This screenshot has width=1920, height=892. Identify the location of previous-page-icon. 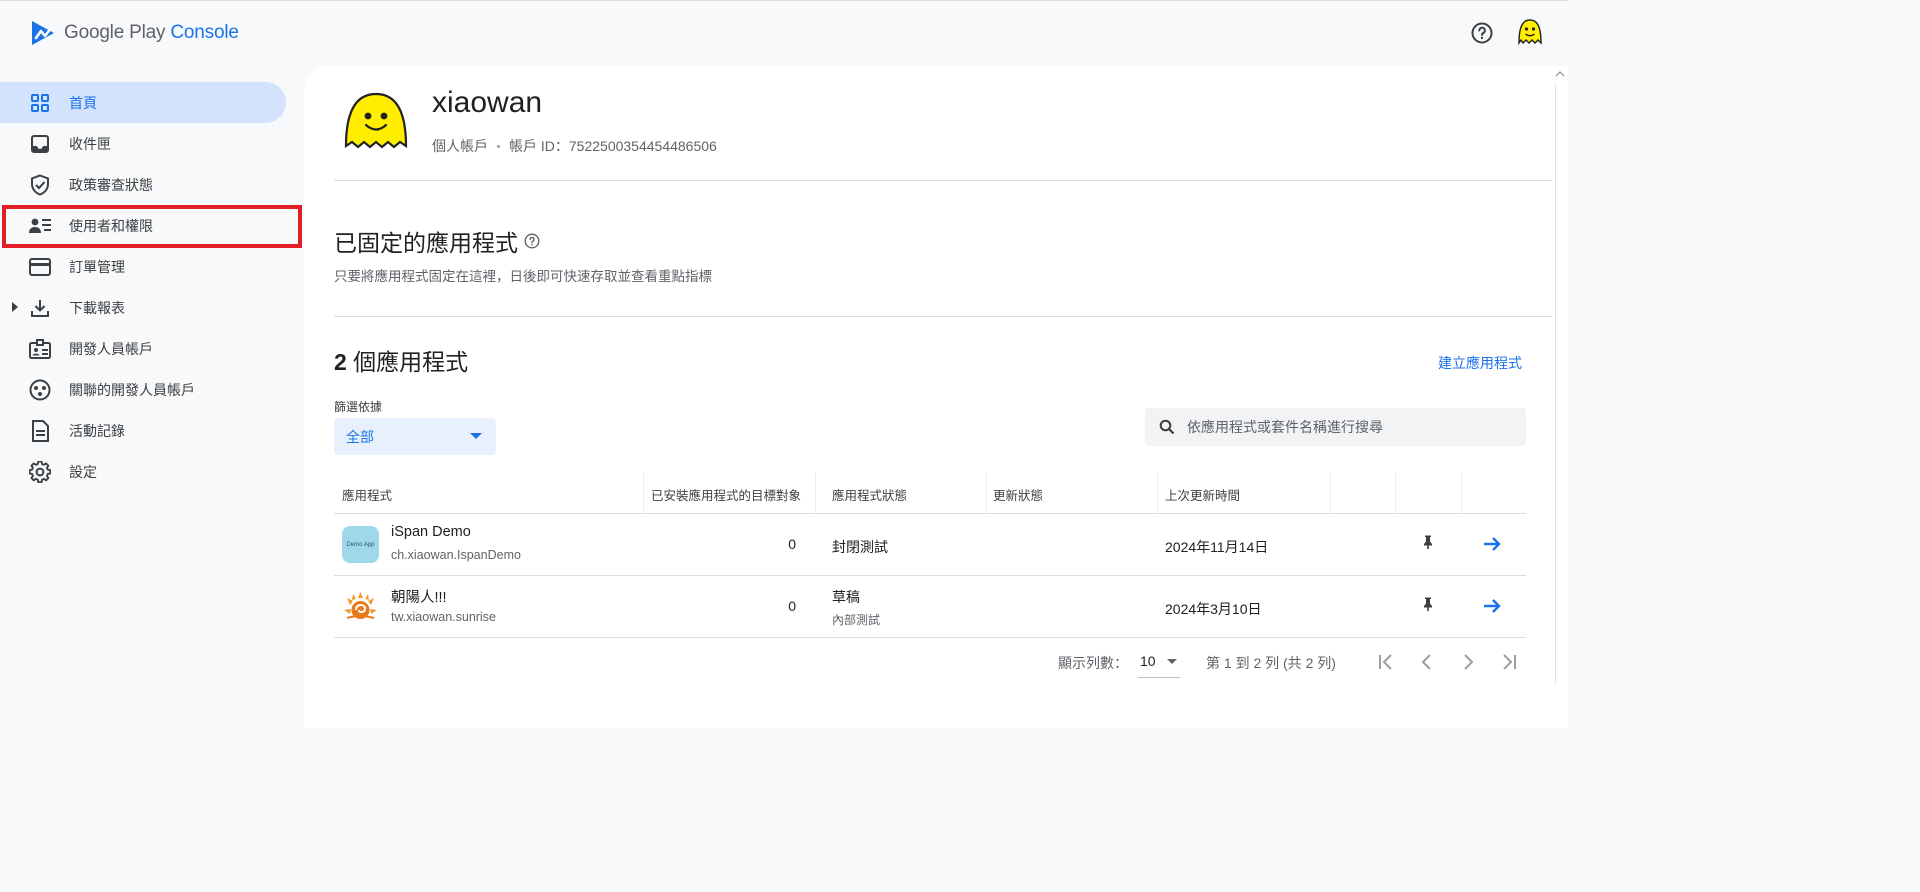
(1427, 662).